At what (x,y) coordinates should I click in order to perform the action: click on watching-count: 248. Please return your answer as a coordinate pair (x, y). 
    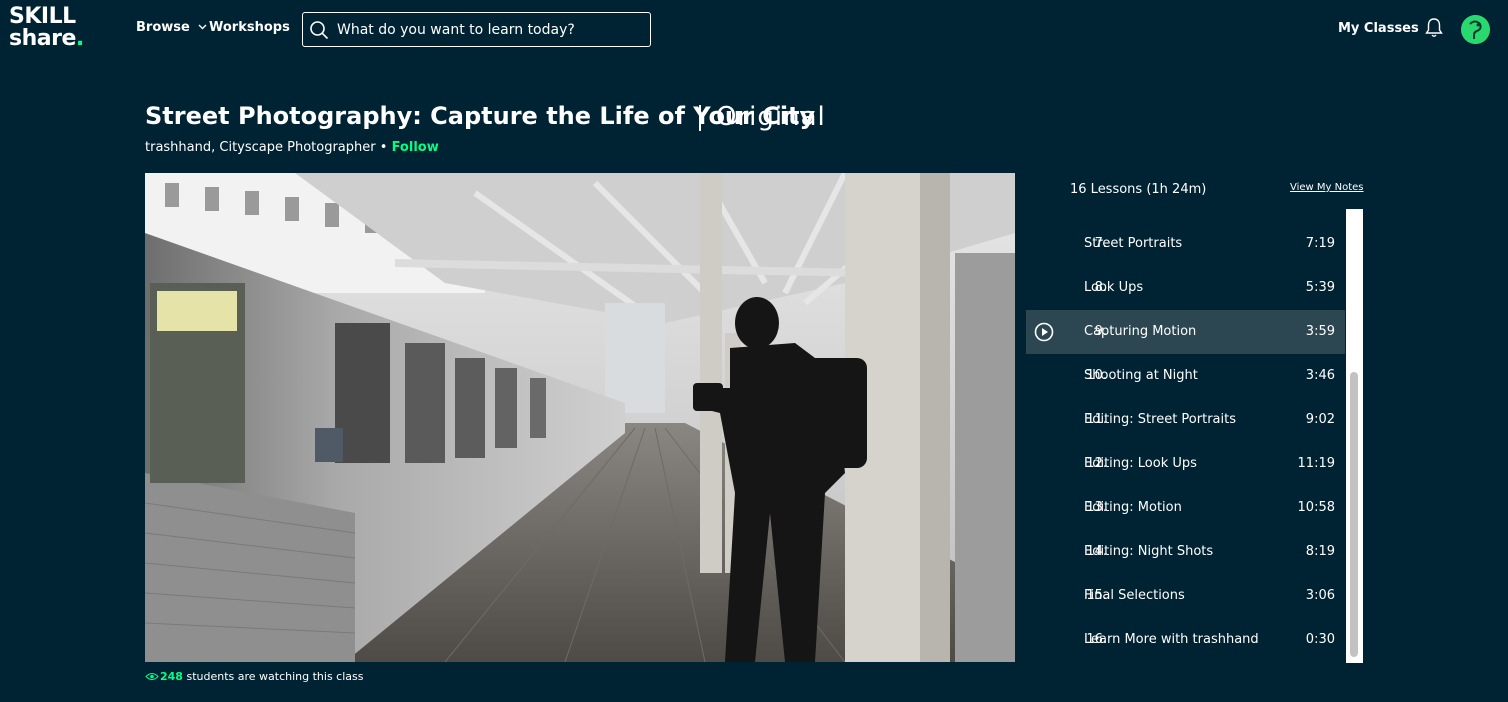
    Looking at the image, I should click on (171, 676).